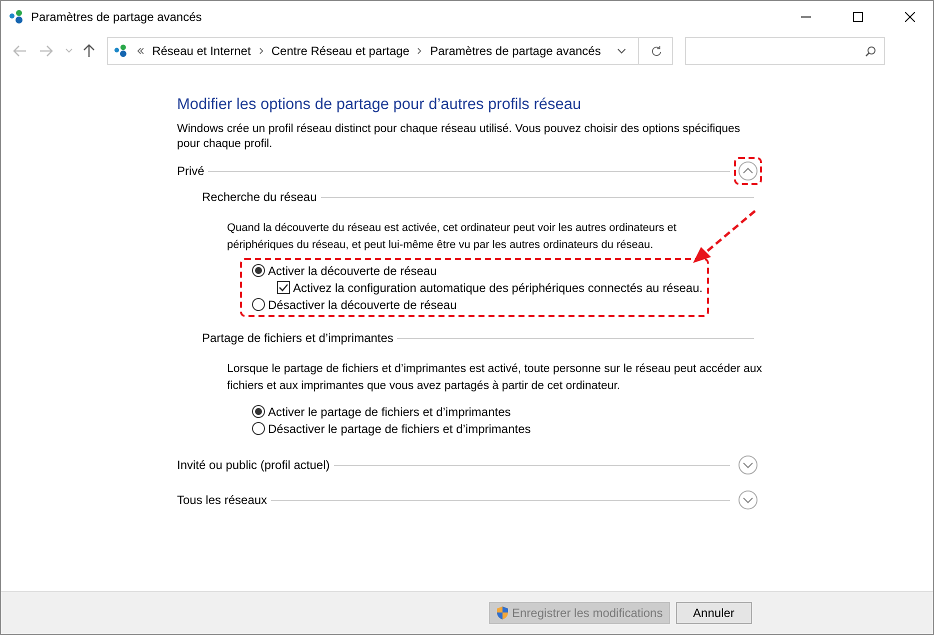 Image resolution: width=934 pixels, height=635 pixels. What do you see at coordinates (477, 304) in the screenshot?
I see `radio-option: Désactiver la découverte de réseau` at bounding box center [477, 304].